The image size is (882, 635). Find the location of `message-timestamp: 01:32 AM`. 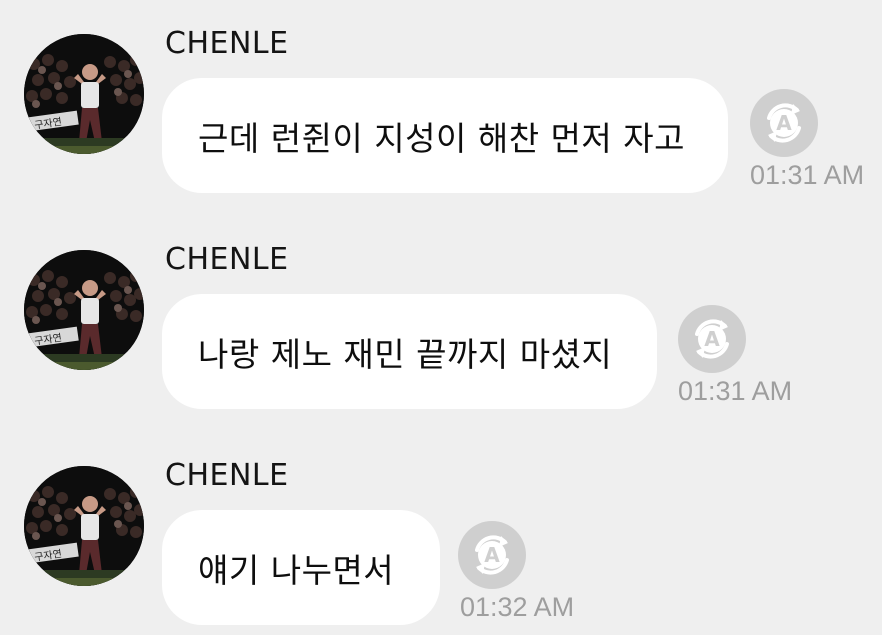

message-timestamp: 01:32 AM is located at coordinates (517, 607).